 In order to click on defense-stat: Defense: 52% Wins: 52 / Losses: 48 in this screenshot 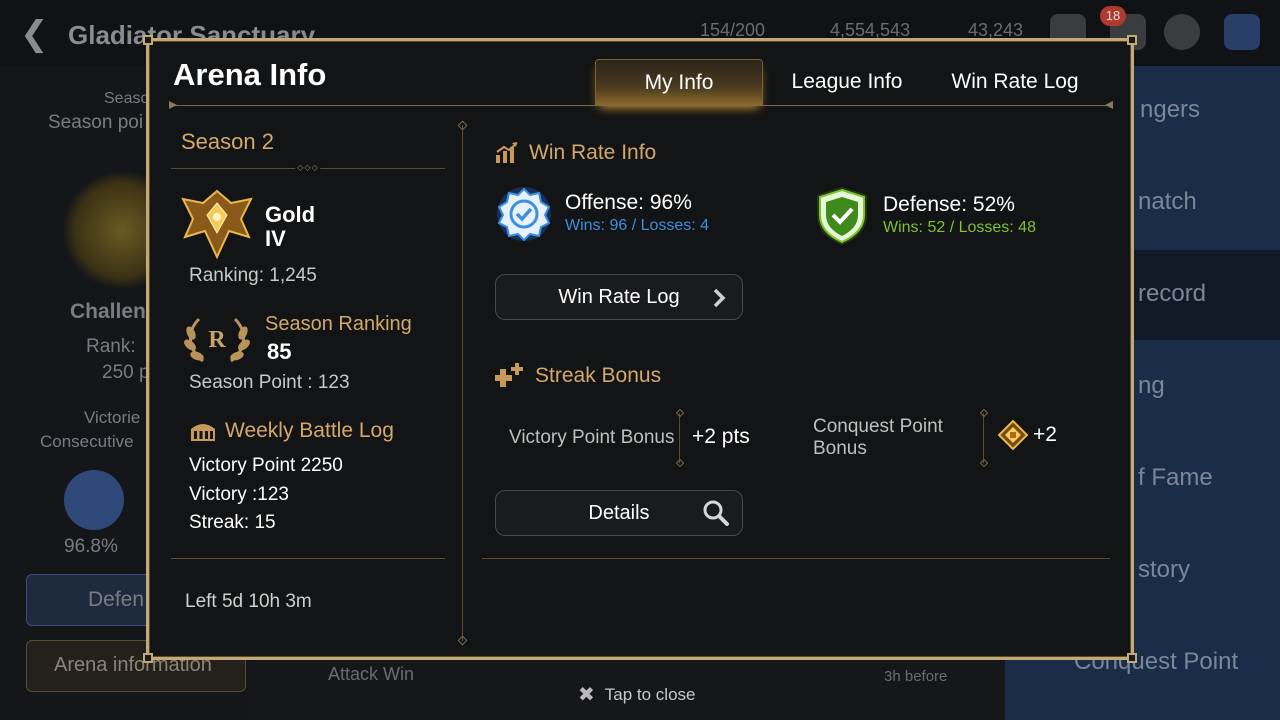, I will do `click(924, 216)`.